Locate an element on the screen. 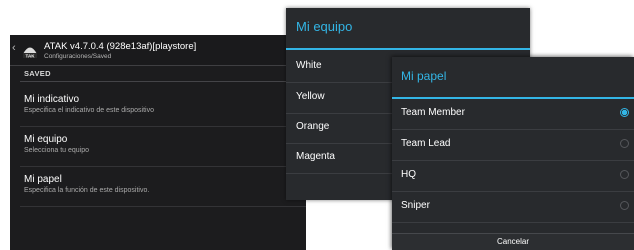 The image size is (634, 250). dialog-title: Mi papel is located at coordinates (424, 76).